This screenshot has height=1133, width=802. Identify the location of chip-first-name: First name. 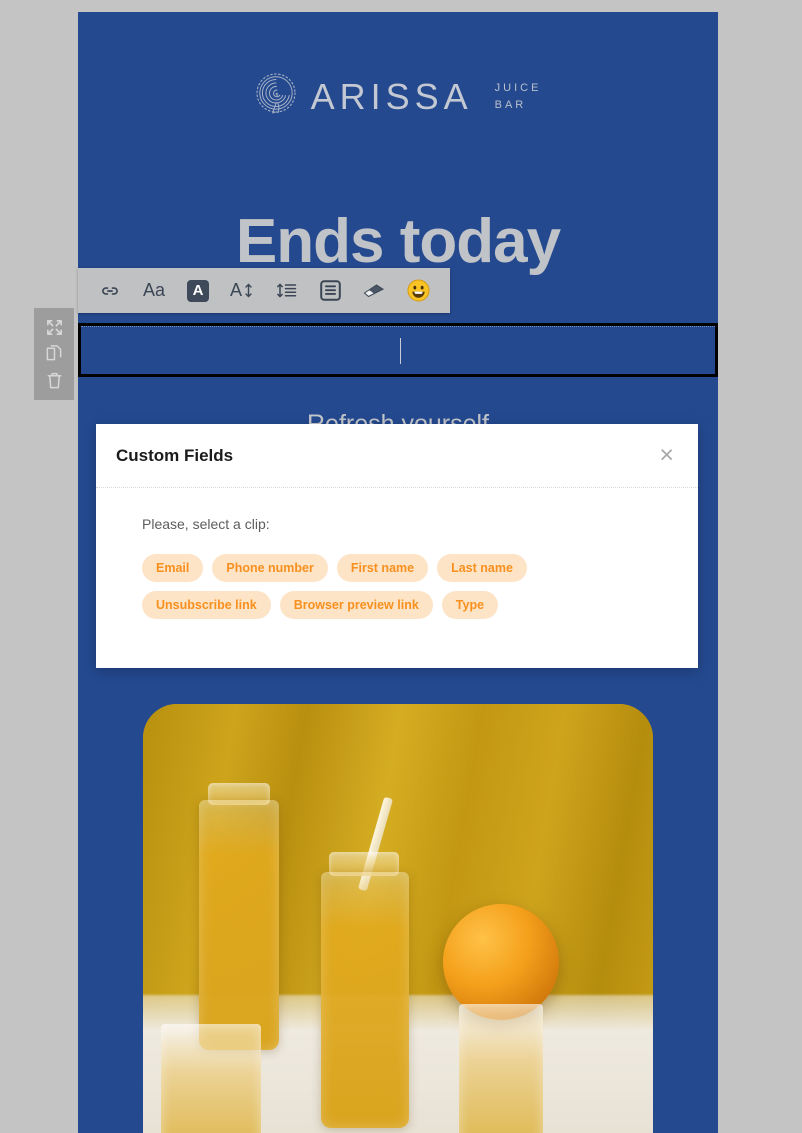
(382, 568).